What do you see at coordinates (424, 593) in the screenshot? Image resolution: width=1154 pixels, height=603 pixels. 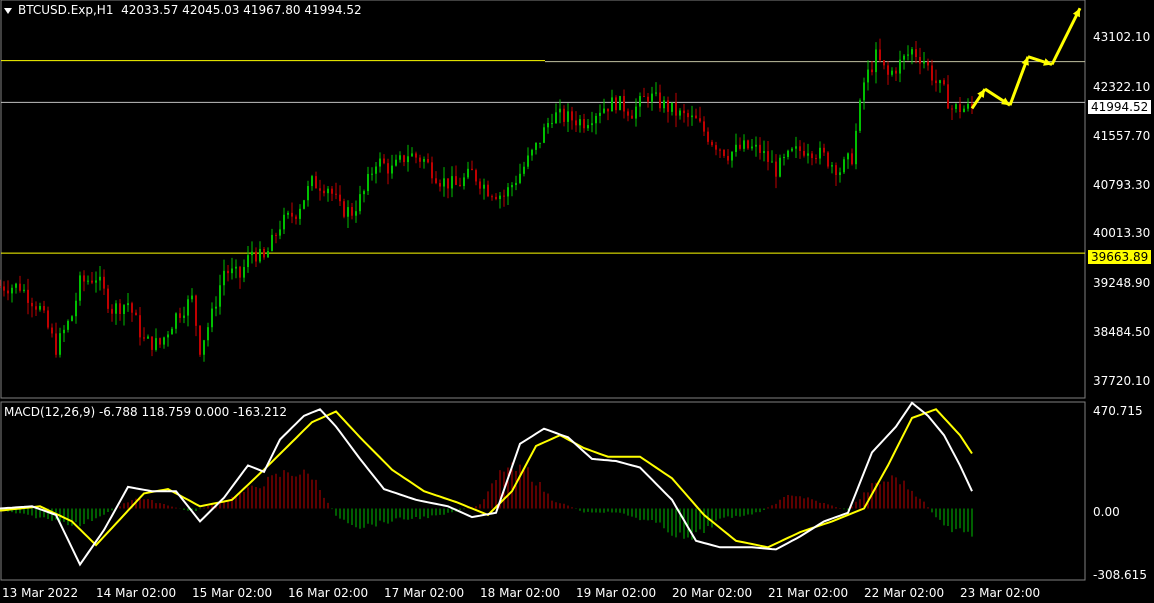 I see `time-tick: 17 Mar 02:00` at bounding box center [424, 593].